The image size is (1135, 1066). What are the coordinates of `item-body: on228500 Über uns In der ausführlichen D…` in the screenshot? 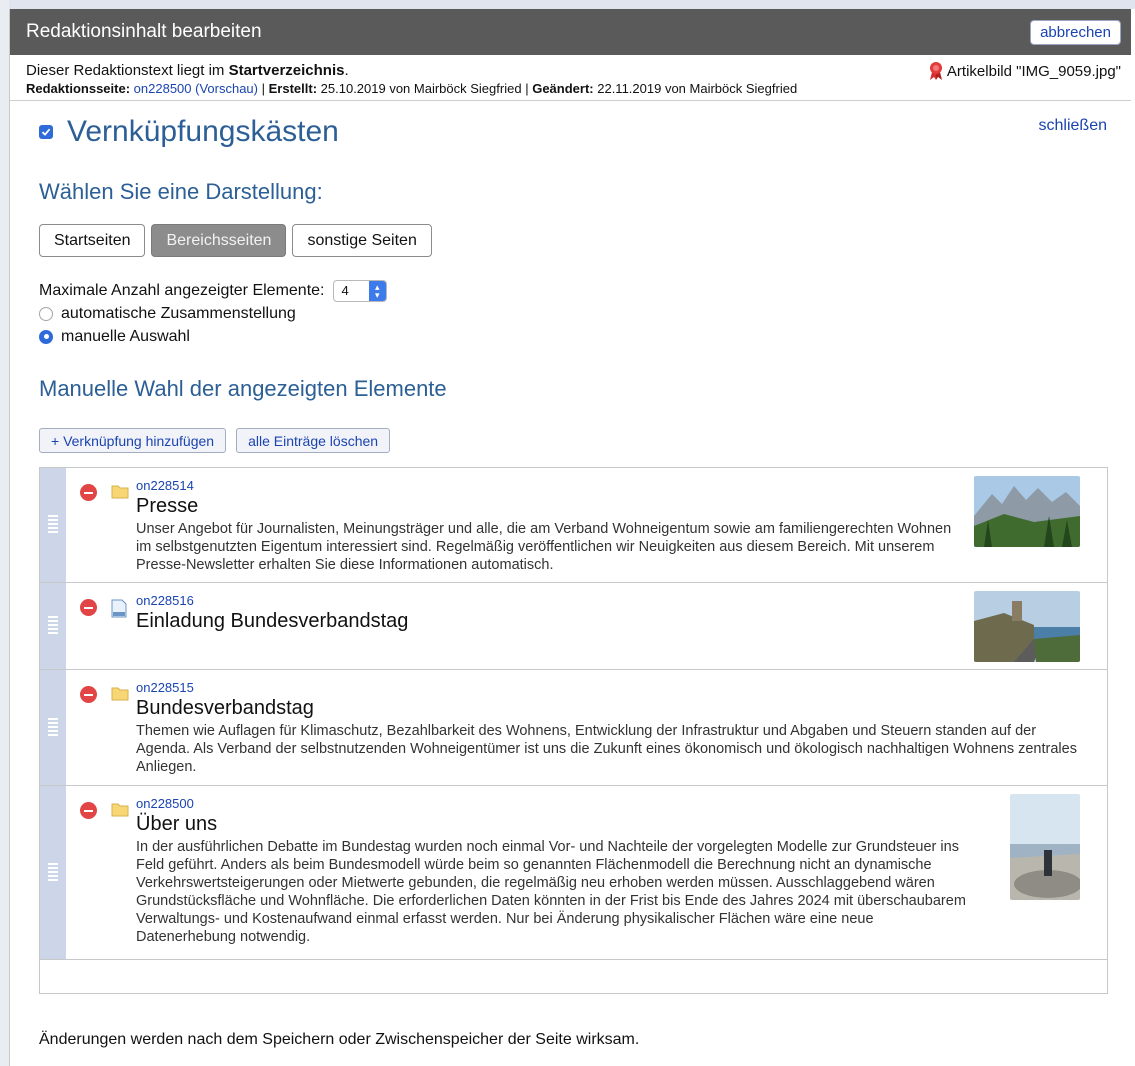 It's located at (621, 872).